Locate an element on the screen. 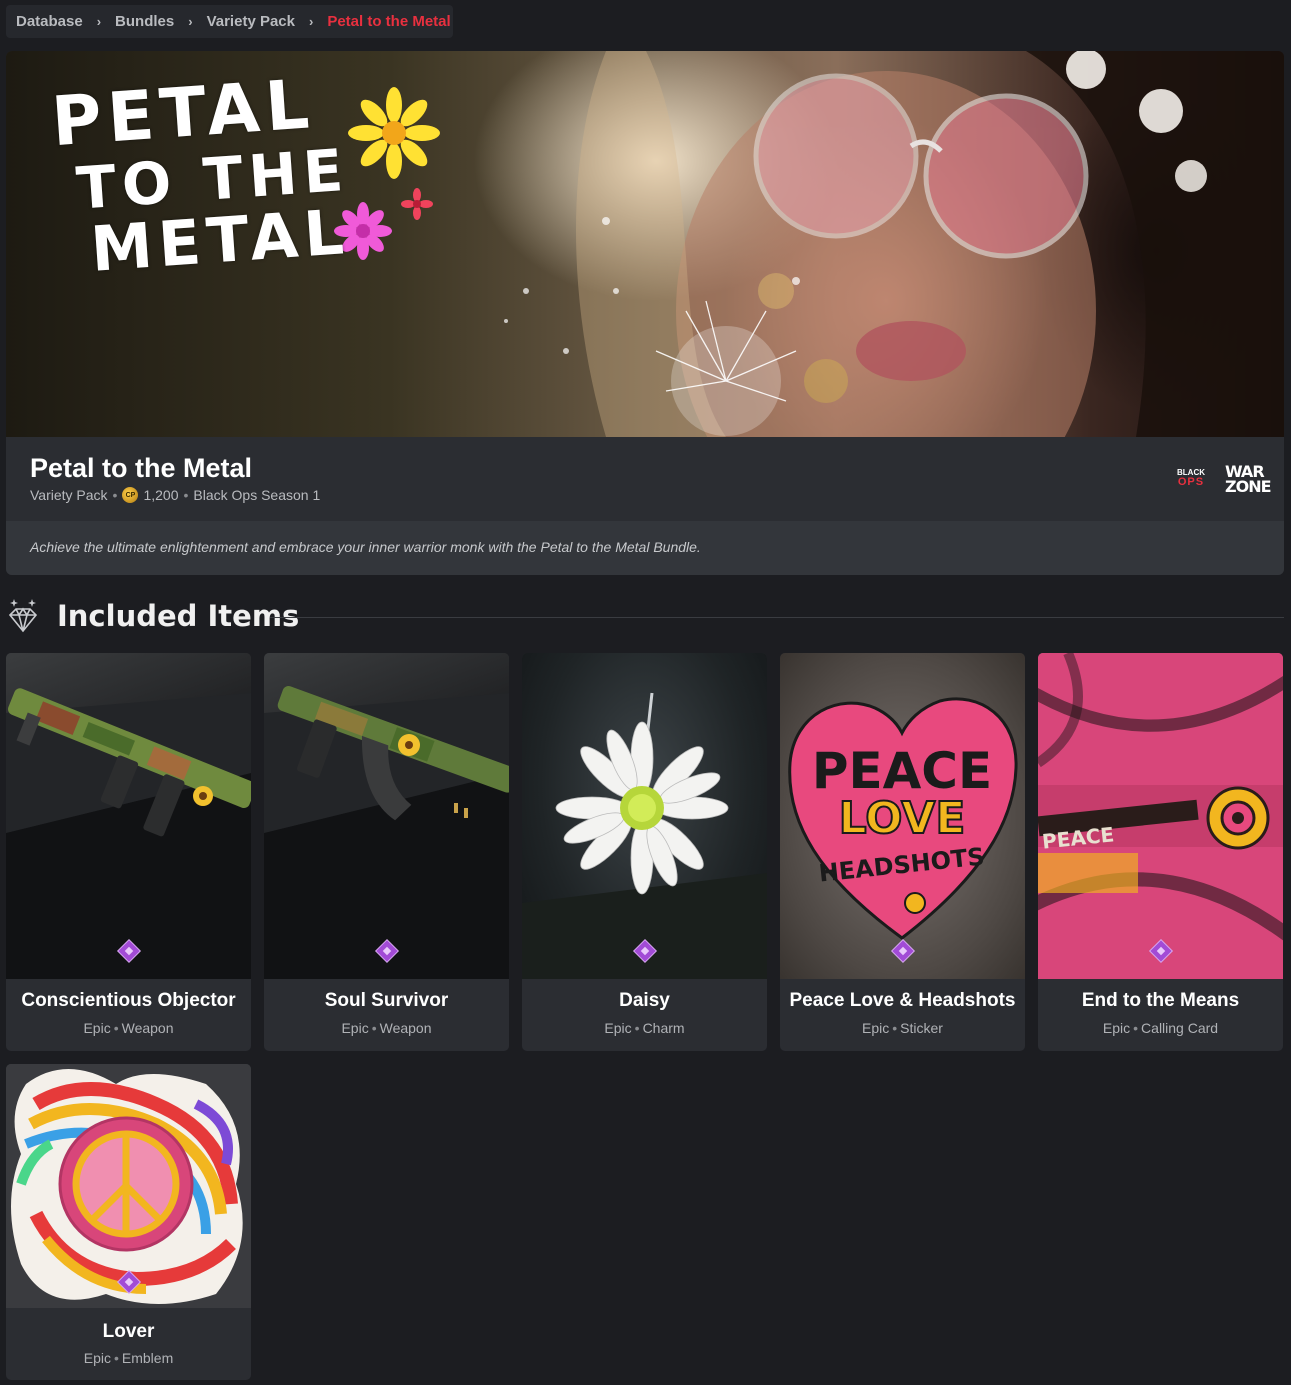  calling-card-image: PEACE is located at coordinates (1160, 816).